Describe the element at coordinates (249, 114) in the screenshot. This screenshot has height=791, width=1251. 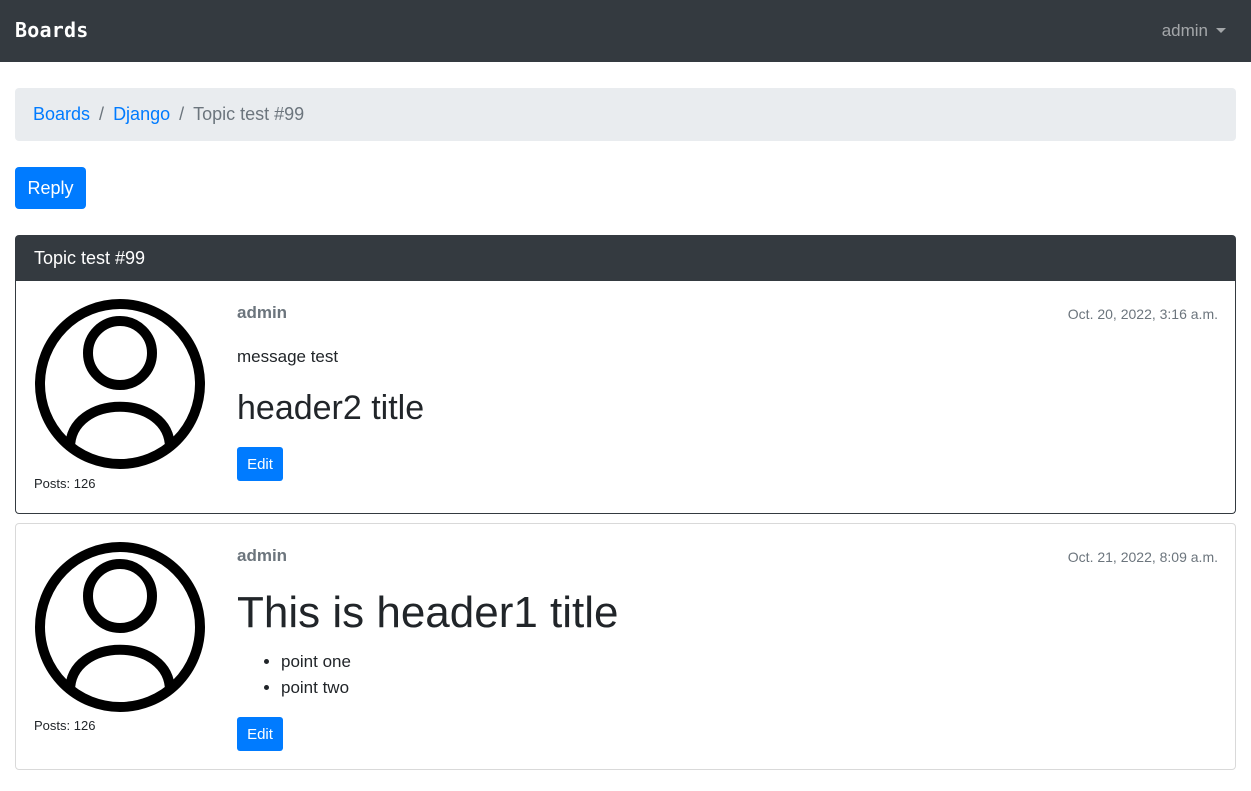
I see `breadcrumb-item-active: Topic test #99` at that location.